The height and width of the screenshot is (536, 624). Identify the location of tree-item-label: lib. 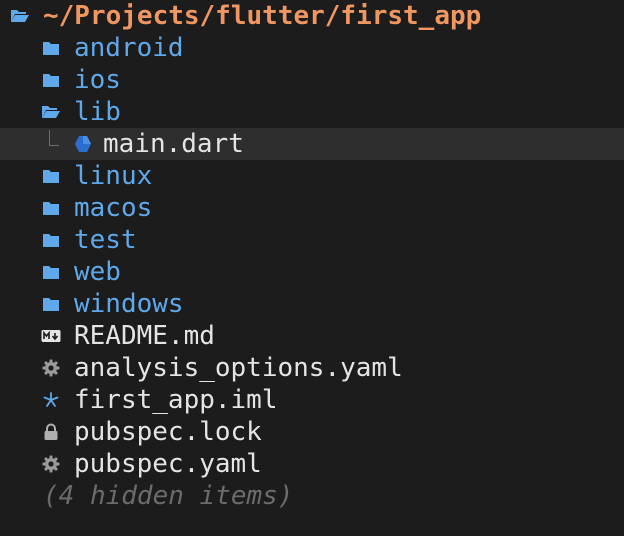
(97, 112).